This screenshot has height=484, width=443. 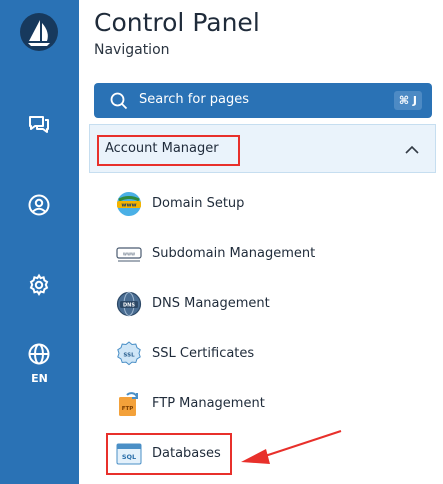 What do you see at coordinates (234, 253) in the screenshot?
I see `item-label: Subdomain Management` at bounding box center [234, 253].